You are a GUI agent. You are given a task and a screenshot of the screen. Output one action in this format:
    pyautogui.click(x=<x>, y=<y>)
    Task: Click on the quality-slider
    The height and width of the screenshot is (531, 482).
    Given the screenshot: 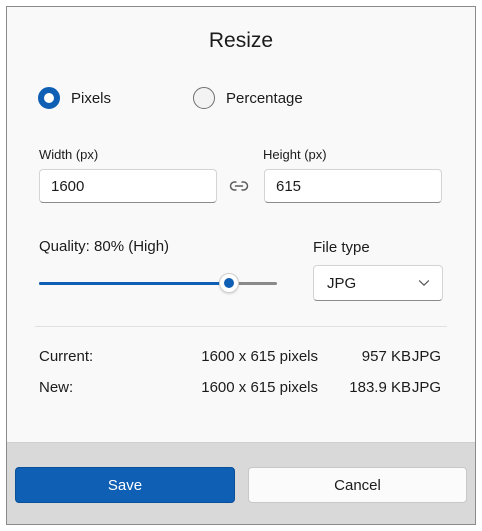 What is the action you would take?
    pyautogui.click(x=158, y=283)
    